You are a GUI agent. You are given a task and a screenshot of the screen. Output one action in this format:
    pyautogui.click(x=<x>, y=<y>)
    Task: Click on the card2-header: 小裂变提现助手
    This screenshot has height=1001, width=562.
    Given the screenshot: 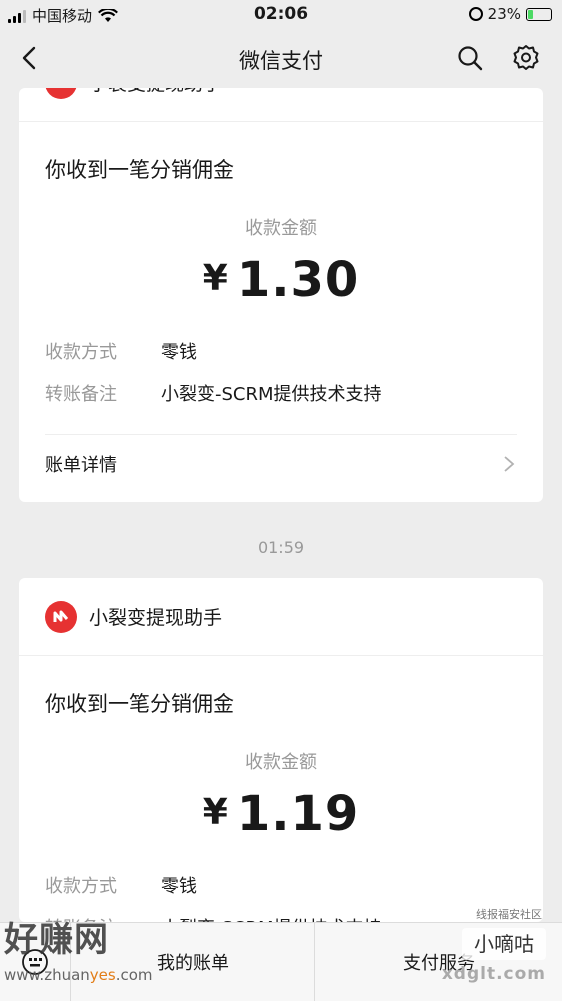 What is the action you would take?
    pyautogui.click(x=281, y=617)
    